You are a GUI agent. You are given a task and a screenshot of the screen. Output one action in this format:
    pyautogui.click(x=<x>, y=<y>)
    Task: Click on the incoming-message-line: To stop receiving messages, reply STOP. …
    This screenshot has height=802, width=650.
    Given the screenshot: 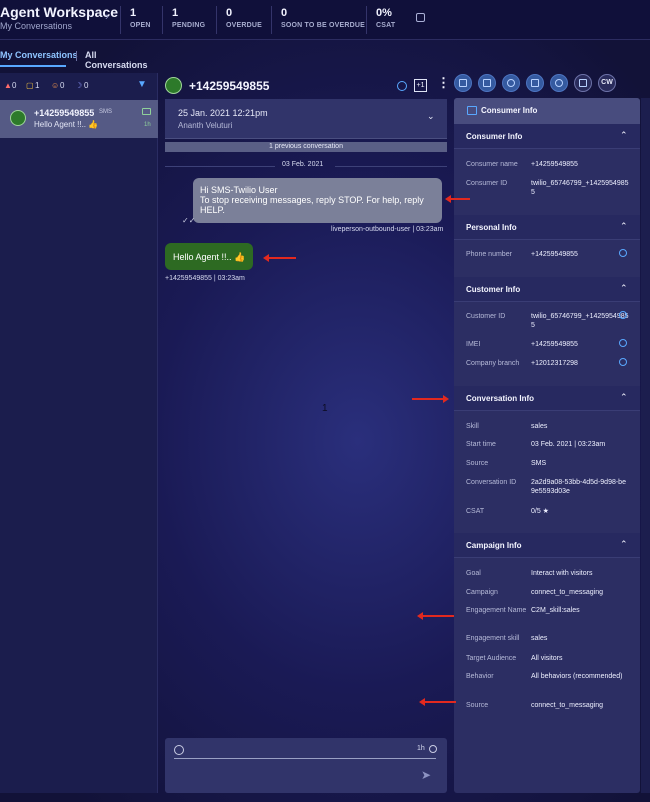 What is the action you would take?
    pyautogui.click(x=312, y=200)
    